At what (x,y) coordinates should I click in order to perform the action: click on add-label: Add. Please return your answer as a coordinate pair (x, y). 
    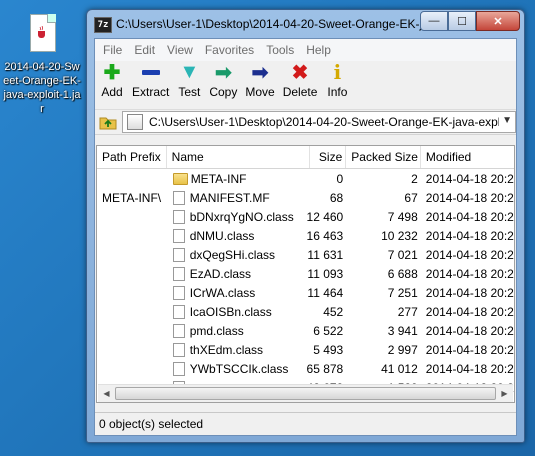
    Looking at the image, I should click on (112, 92).